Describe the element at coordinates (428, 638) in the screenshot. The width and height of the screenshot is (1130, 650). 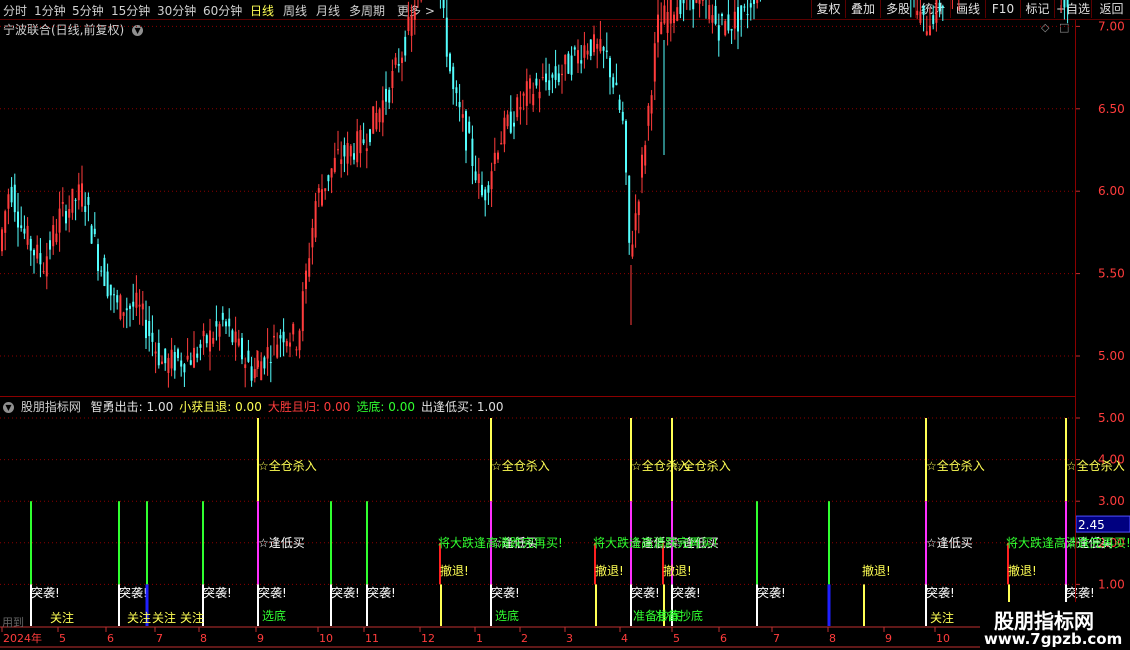
I see `x-axis-label: 12` at that location.